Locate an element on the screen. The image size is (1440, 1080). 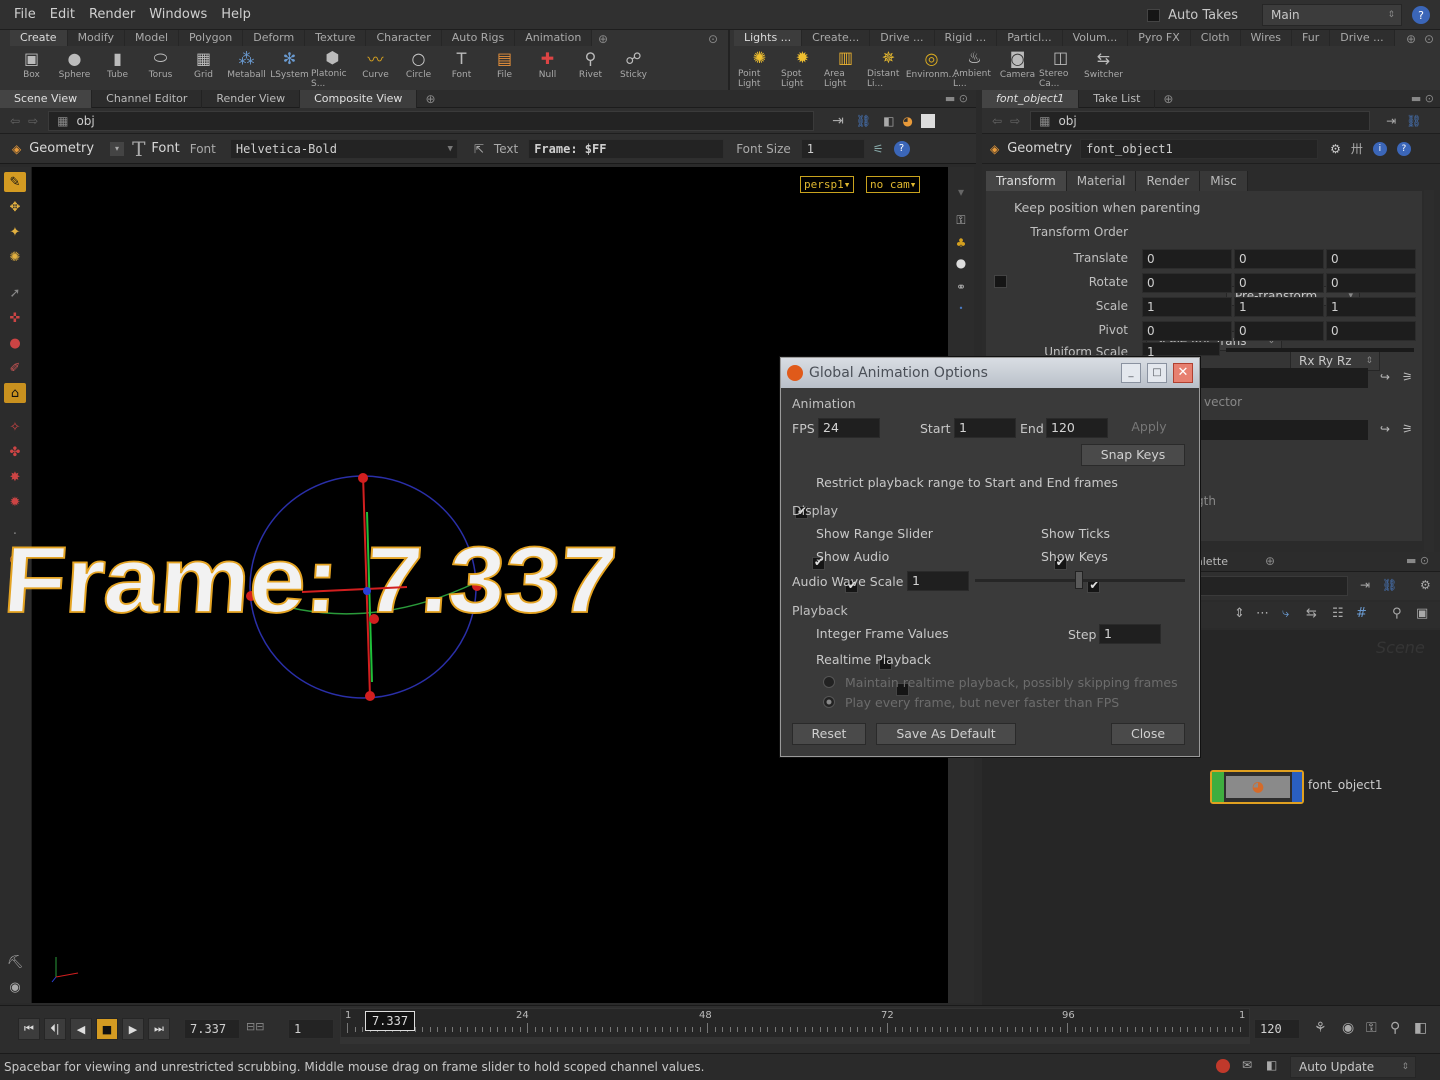
every-frame-radio is located at coordinates (829, 702).